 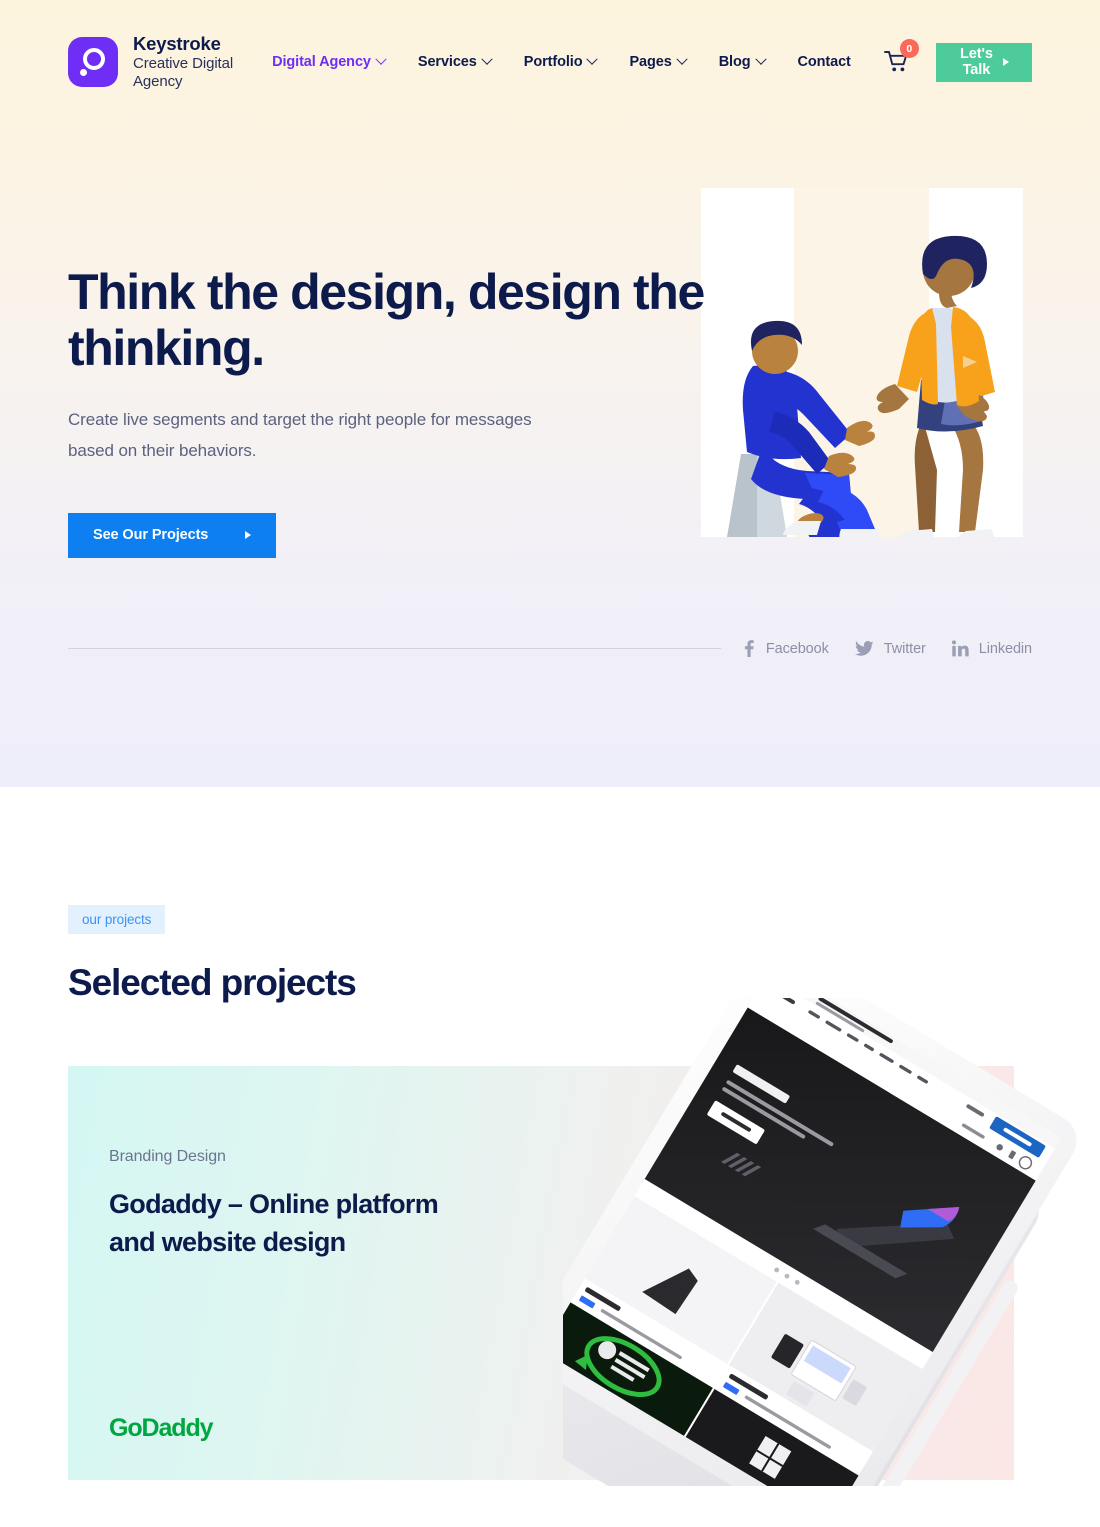 I want to click on nav-item-pages: Pages, so click(x=658, y=61).